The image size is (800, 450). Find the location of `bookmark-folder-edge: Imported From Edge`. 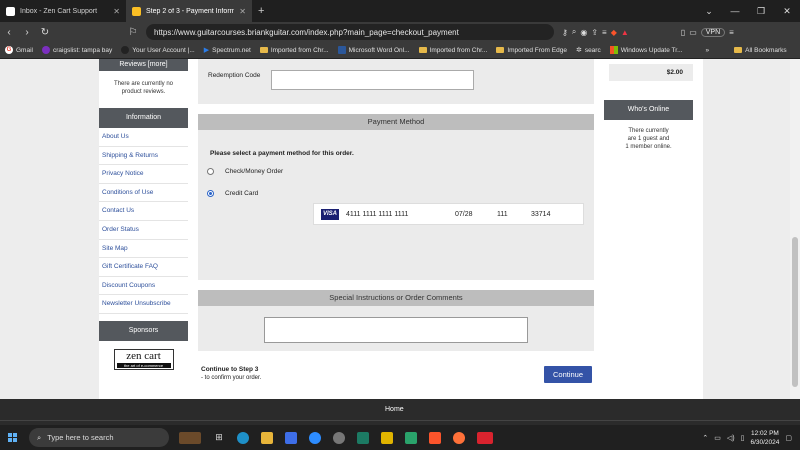

bookmark-folder-edge: Imported From Edge is located at coordinates (531, 50).